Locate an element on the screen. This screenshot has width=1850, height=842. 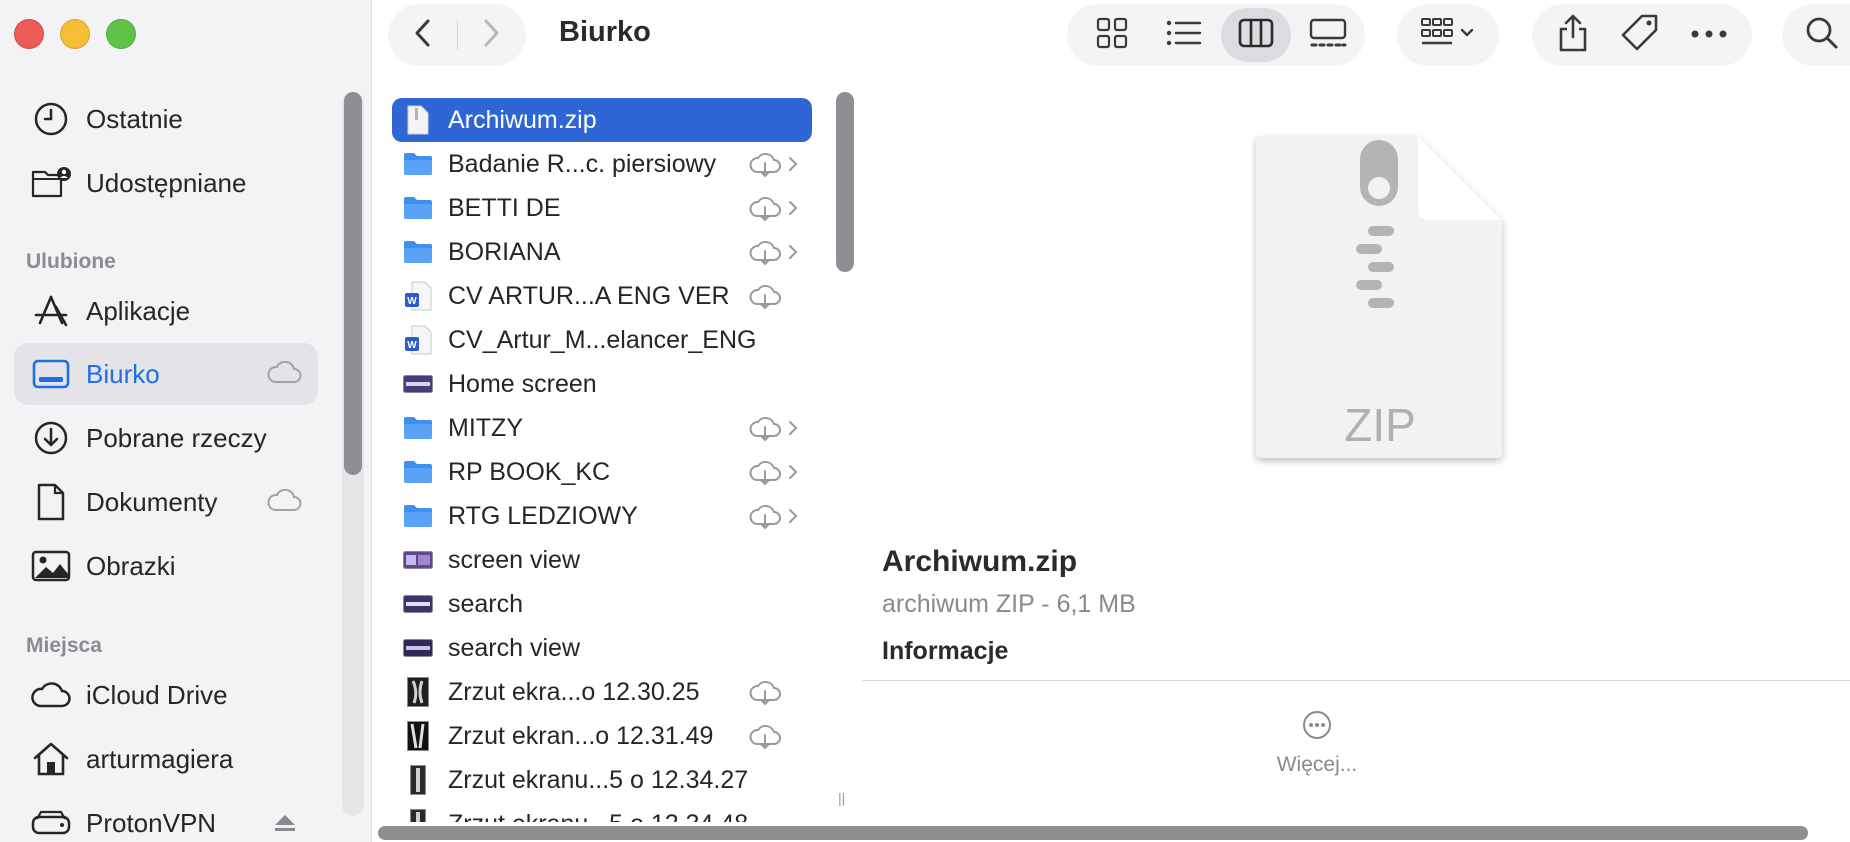
more-actions-icon is located at coordinates (1709, 35).